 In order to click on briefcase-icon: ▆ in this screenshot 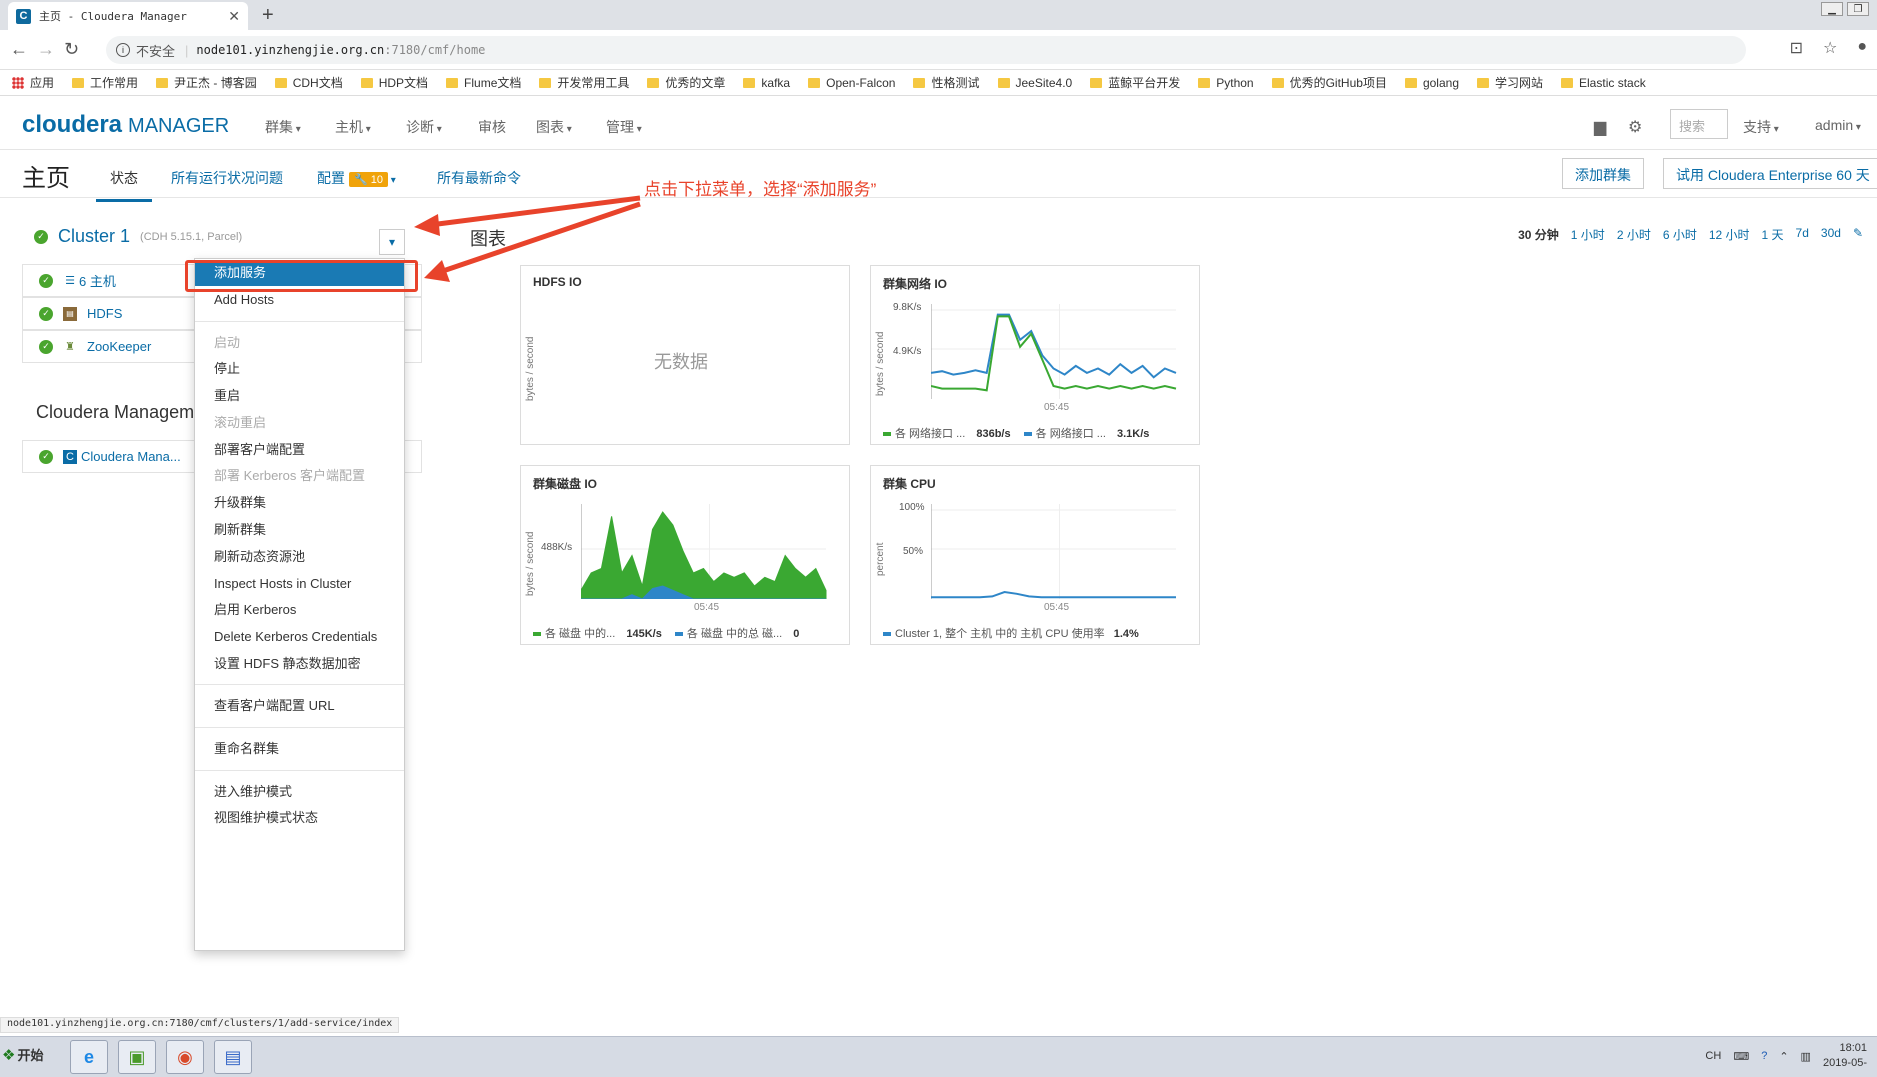, I will do `click(1600, 127)`.